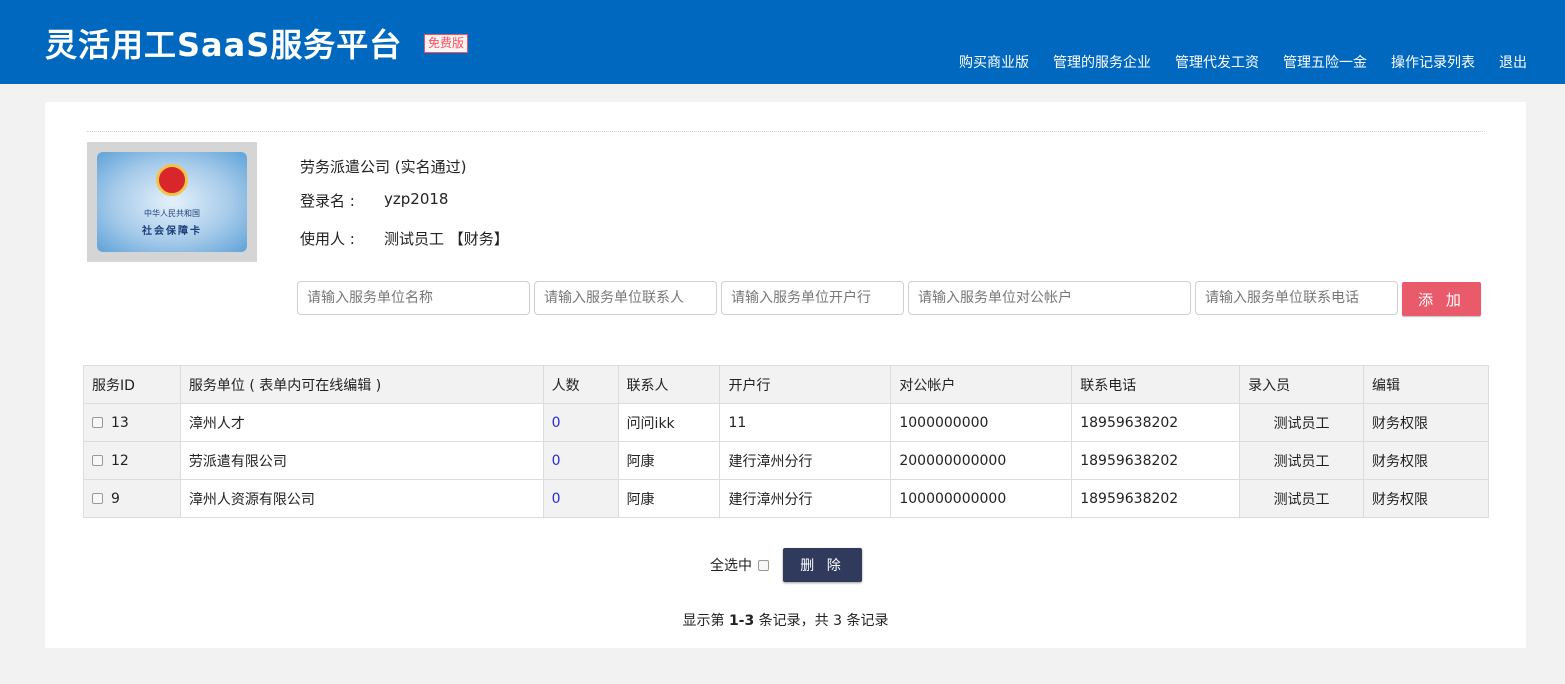 This screenshot has width=1565, height=684. What do you see at coordinates (994, 62) in the screenshot?
I see `nav-buy-commercial: 购买商业版` at bounding box center [994, 62].